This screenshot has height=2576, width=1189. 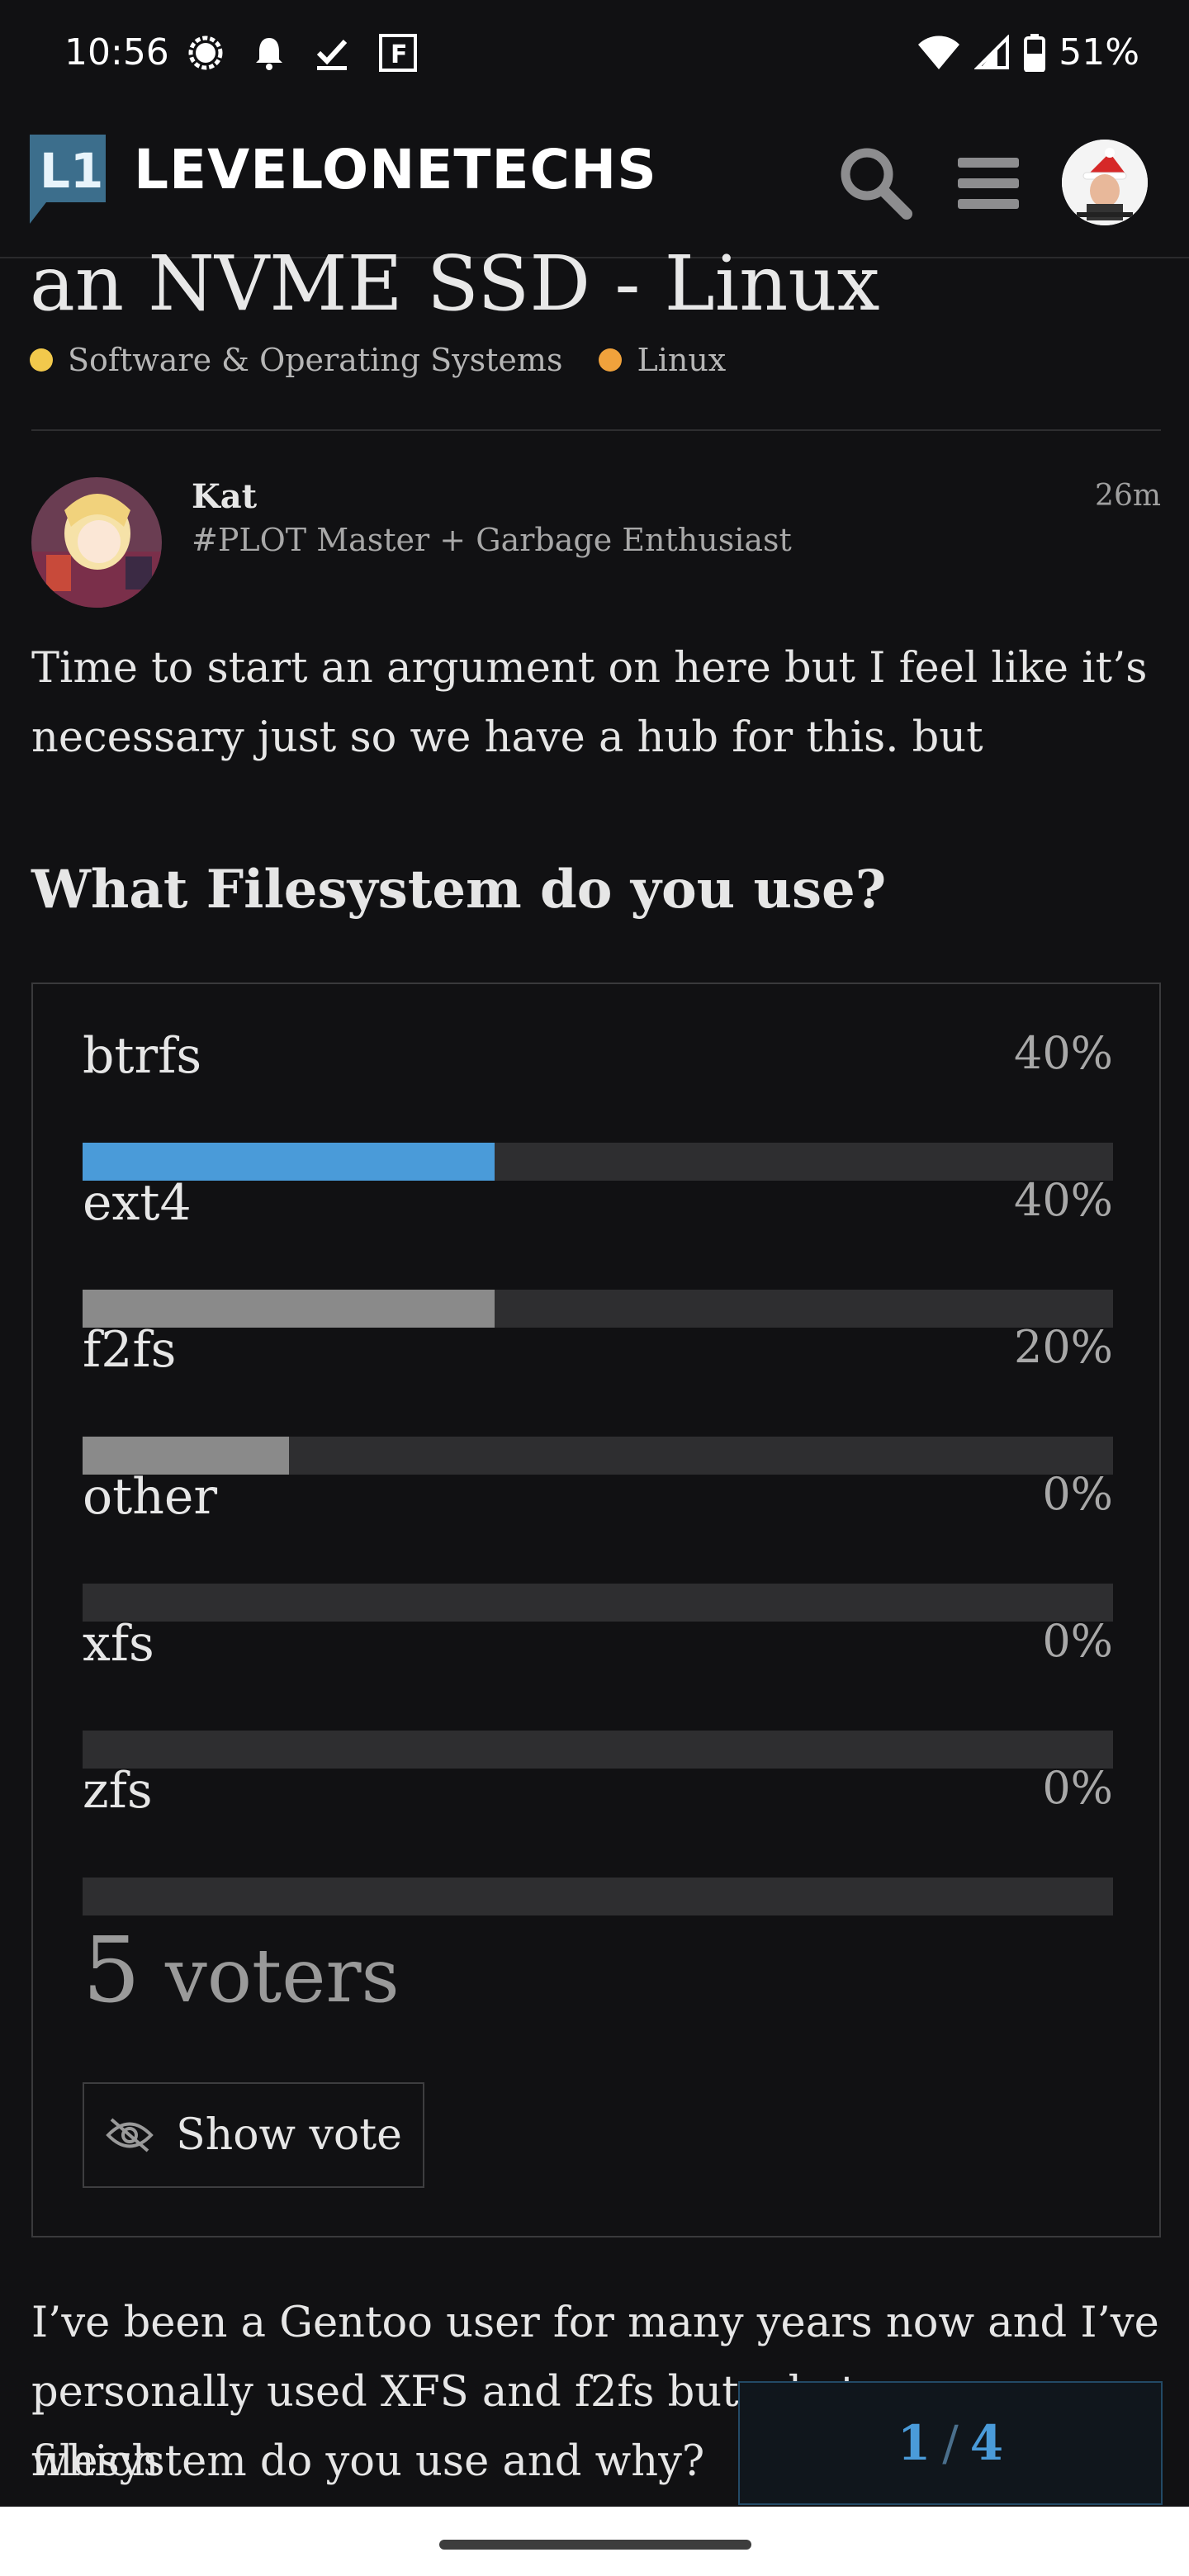 I want to click on eye-slash-icon, so click(x=130, y=2135).